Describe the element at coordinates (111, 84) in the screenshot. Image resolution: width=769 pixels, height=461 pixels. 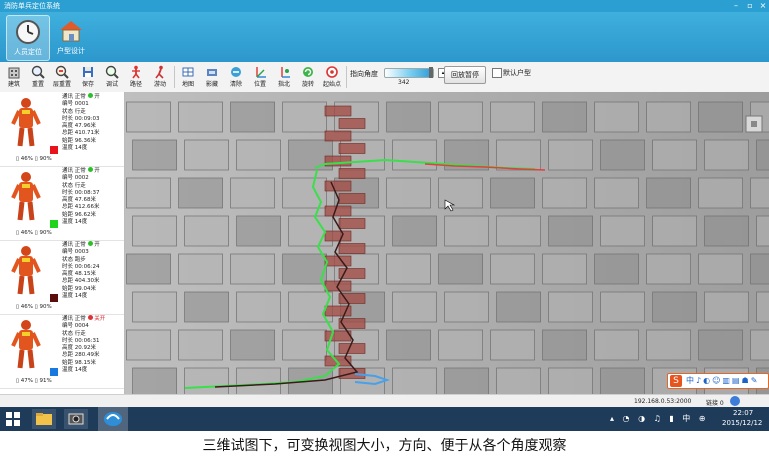
I see `toolbar-button-label: 调试` at that location.